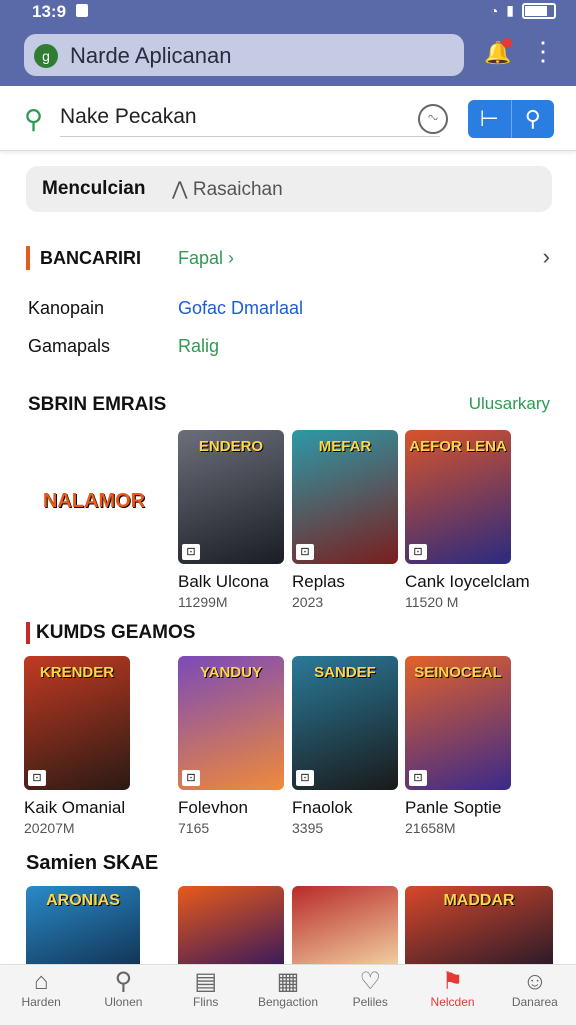 The height and width of the screenshot is (1025, 576). What do you see at coordinates (237, 189) in the screenshot?
I see `tab-other-label: Rasaichan` at bounding box center [237, 189].